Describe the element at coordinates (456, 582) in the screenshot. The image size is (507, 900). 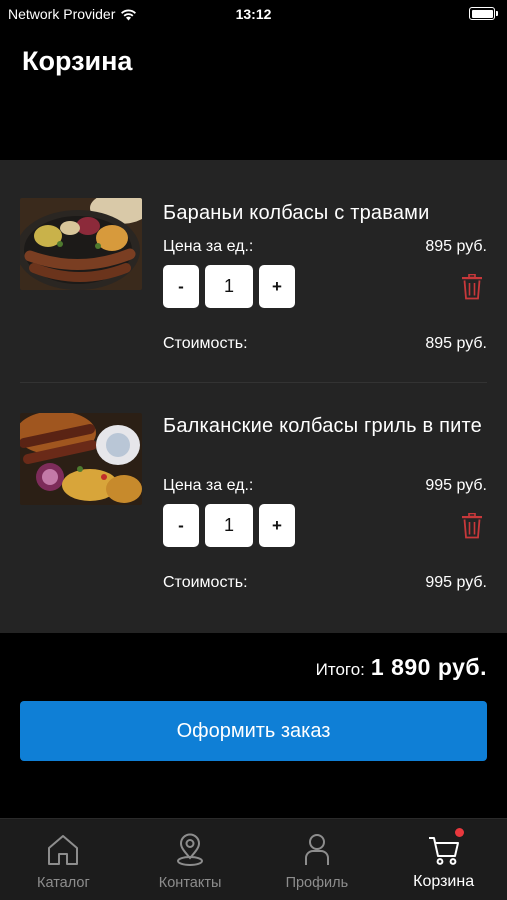
I see `cost-value: 995 руб.` at that location.